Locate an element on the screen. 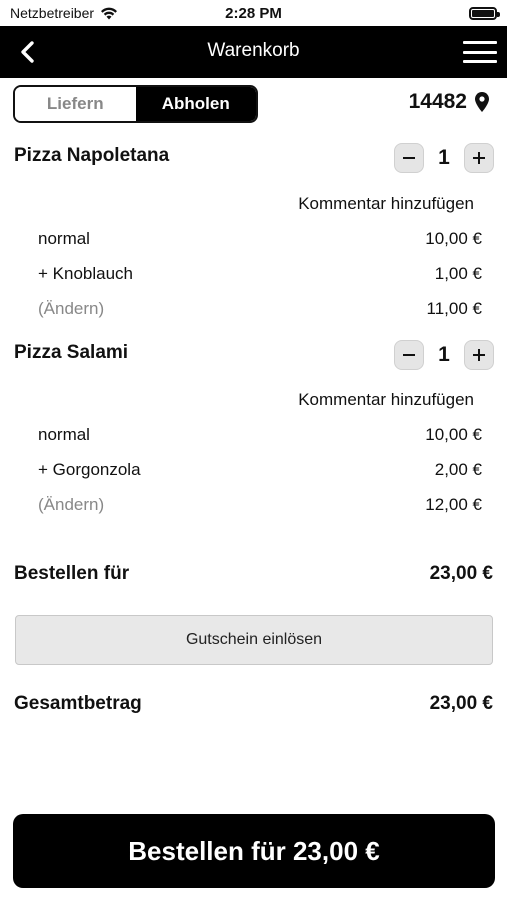 Image resolution: width=507 pixels, height=900 pixels. total-label: Gesamtbetrag is located at coordinates (78, 703).